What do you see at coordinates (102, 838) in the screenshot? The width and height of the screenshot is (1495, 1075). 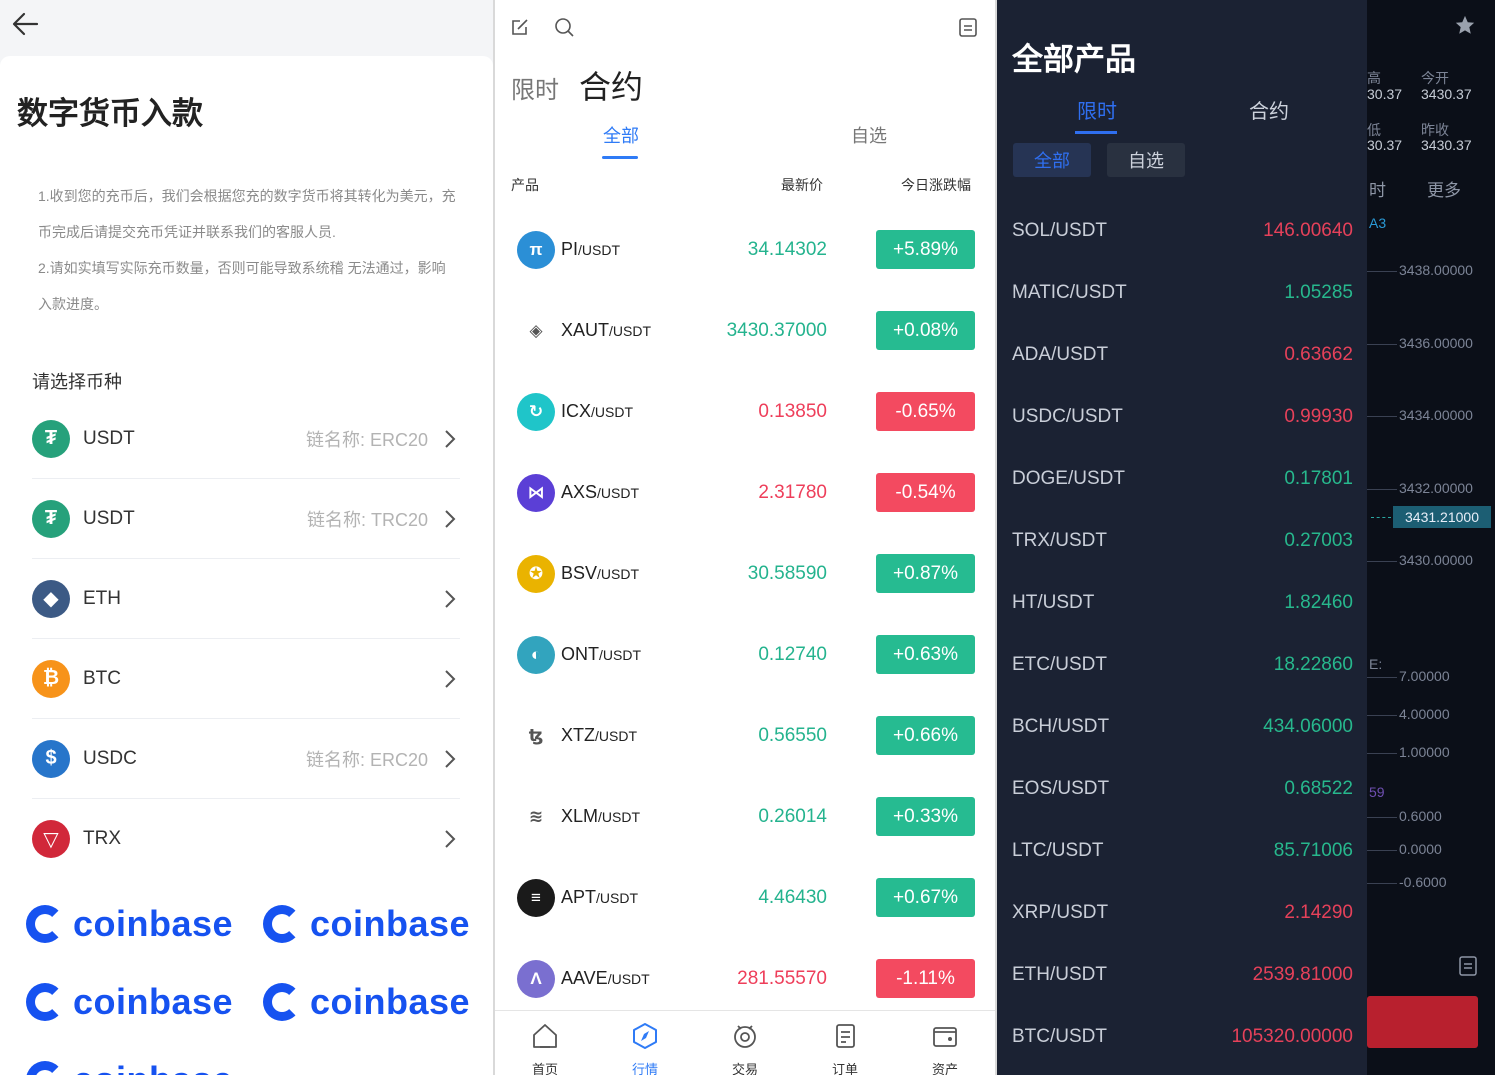 I see `coin-name: TRX` at bounding box center [102, 838].